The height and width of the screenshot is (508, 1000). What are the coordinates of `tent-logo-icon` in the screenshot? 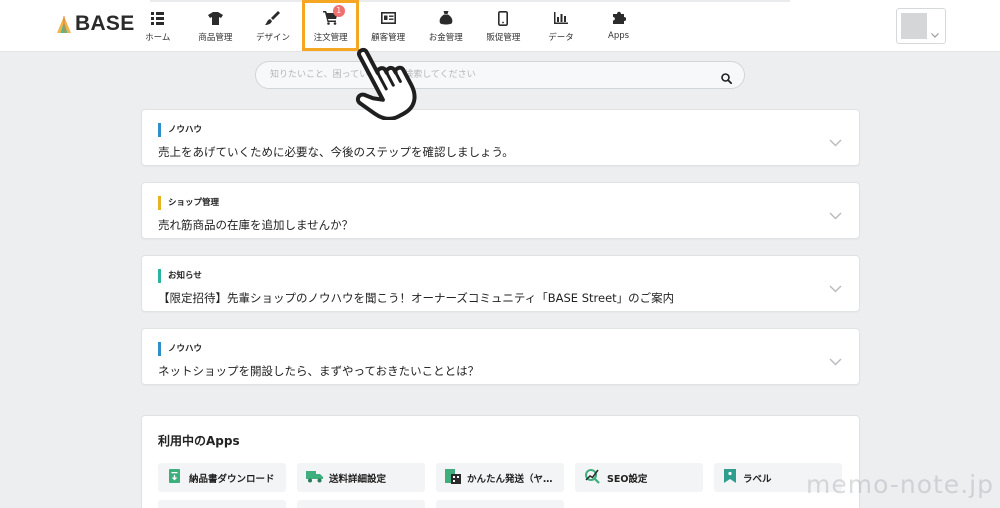 It's located at (64, 24).